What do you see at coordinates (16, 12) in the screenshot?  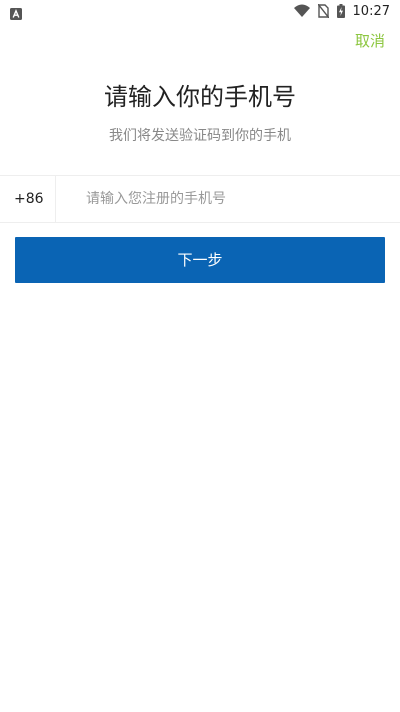 I see `notification-a-icon` at bounding box center [16, 12].